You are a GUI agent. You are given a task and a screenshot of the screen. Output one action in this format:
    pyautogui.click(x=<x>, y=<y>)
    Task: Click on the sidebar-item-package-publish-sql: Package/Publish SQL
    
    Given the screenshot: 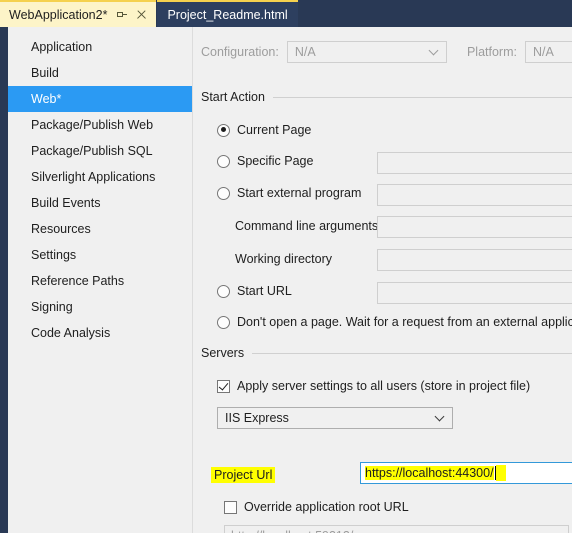 What is the action you would take?
    pyautogui.click(x=100, y=151)
    